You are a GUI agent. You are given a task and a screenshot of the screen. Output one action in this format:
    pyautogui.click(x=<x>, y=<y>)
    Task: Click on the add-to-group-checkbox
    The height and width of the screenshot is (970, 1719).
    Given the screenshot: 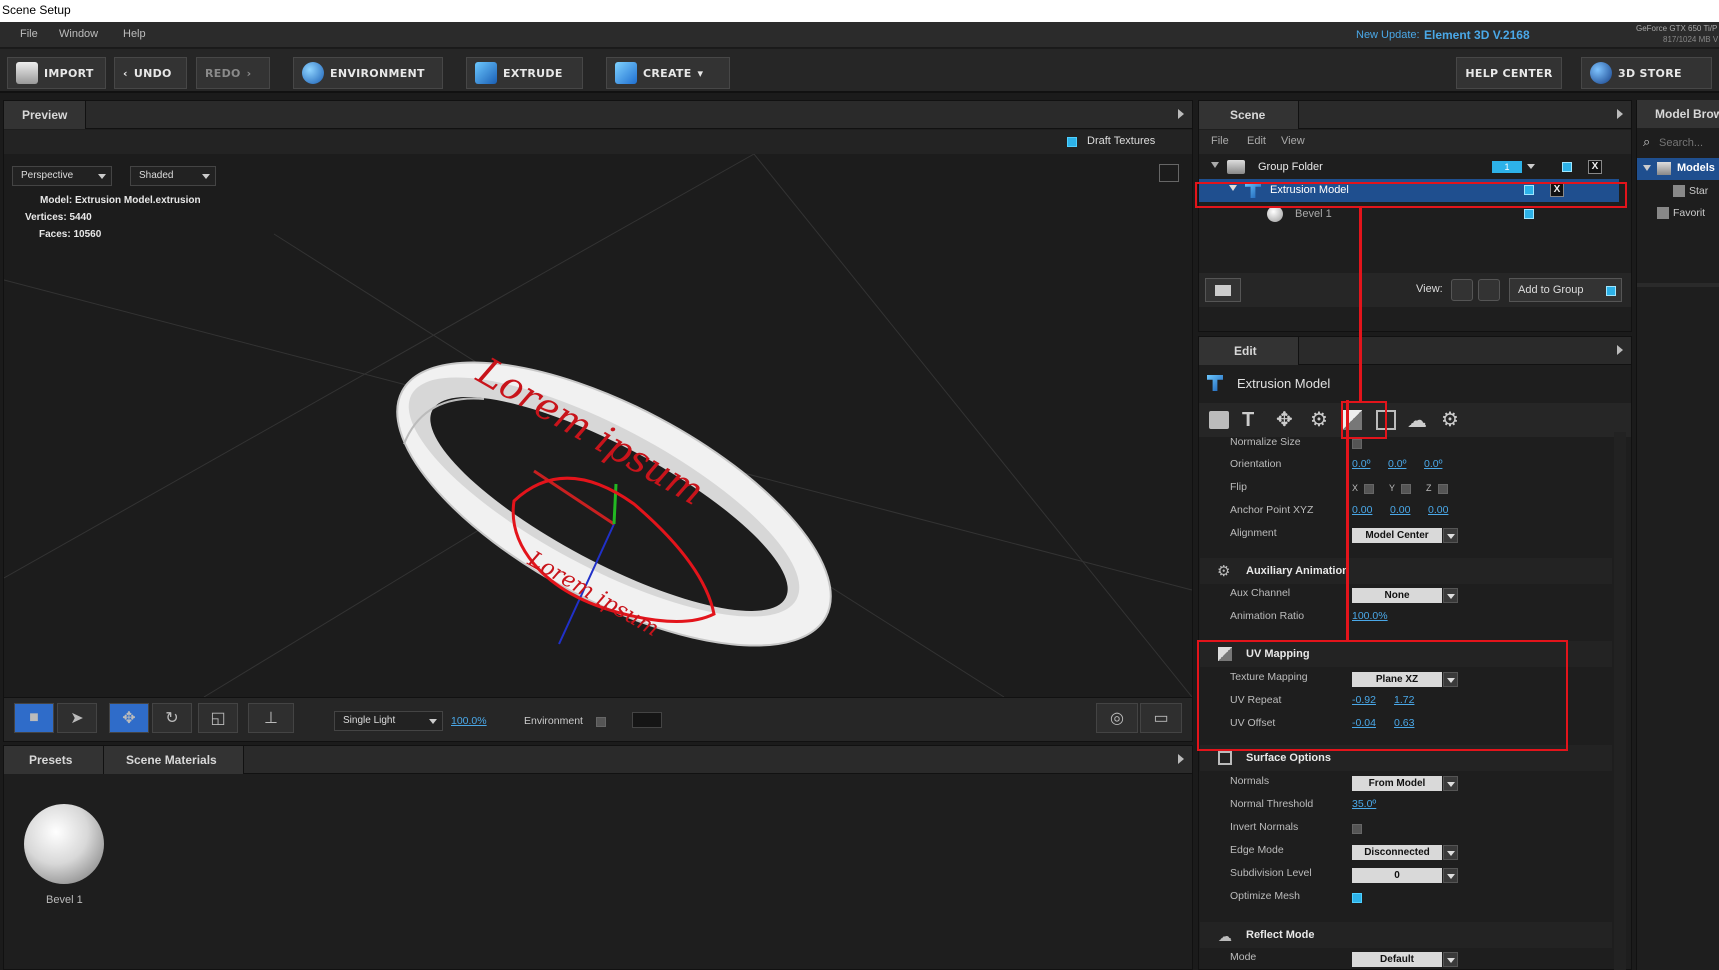 What is the action you would take?
    pyautogui.click(x=1611, y=291)
    